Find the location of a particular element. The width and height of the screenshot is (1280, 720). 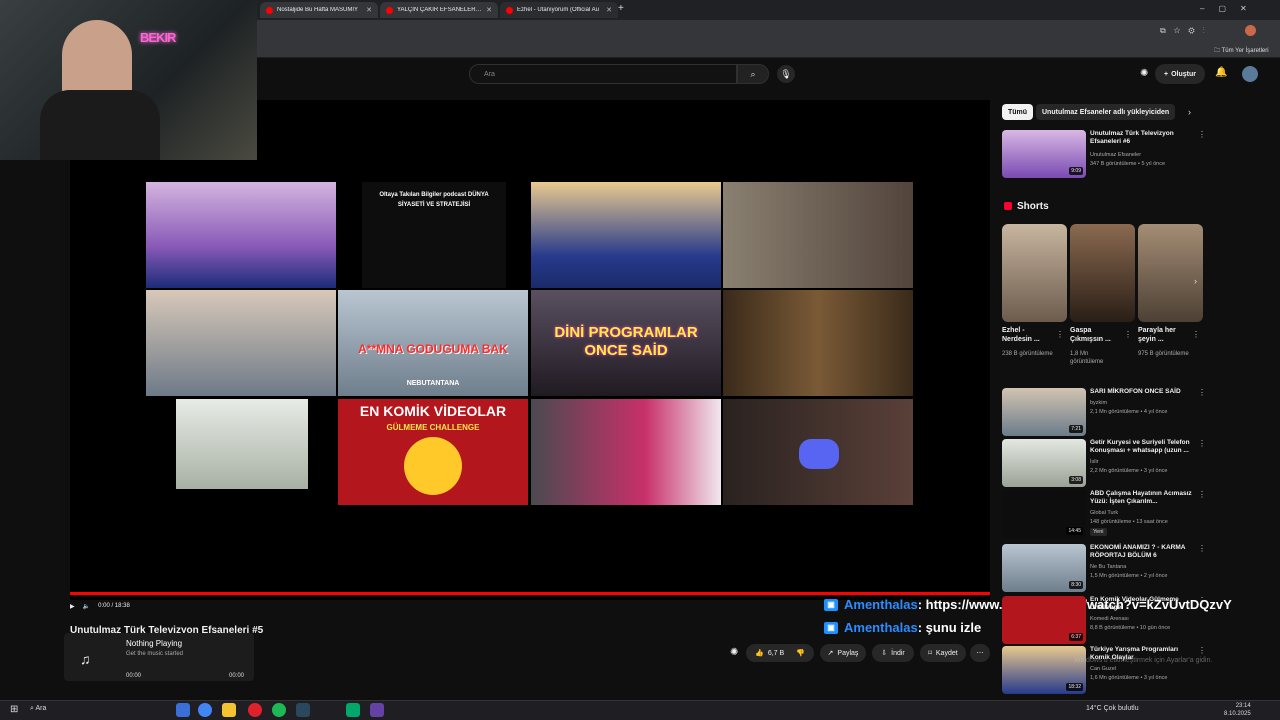

spotify-icon is located at coordinates (279, 710).